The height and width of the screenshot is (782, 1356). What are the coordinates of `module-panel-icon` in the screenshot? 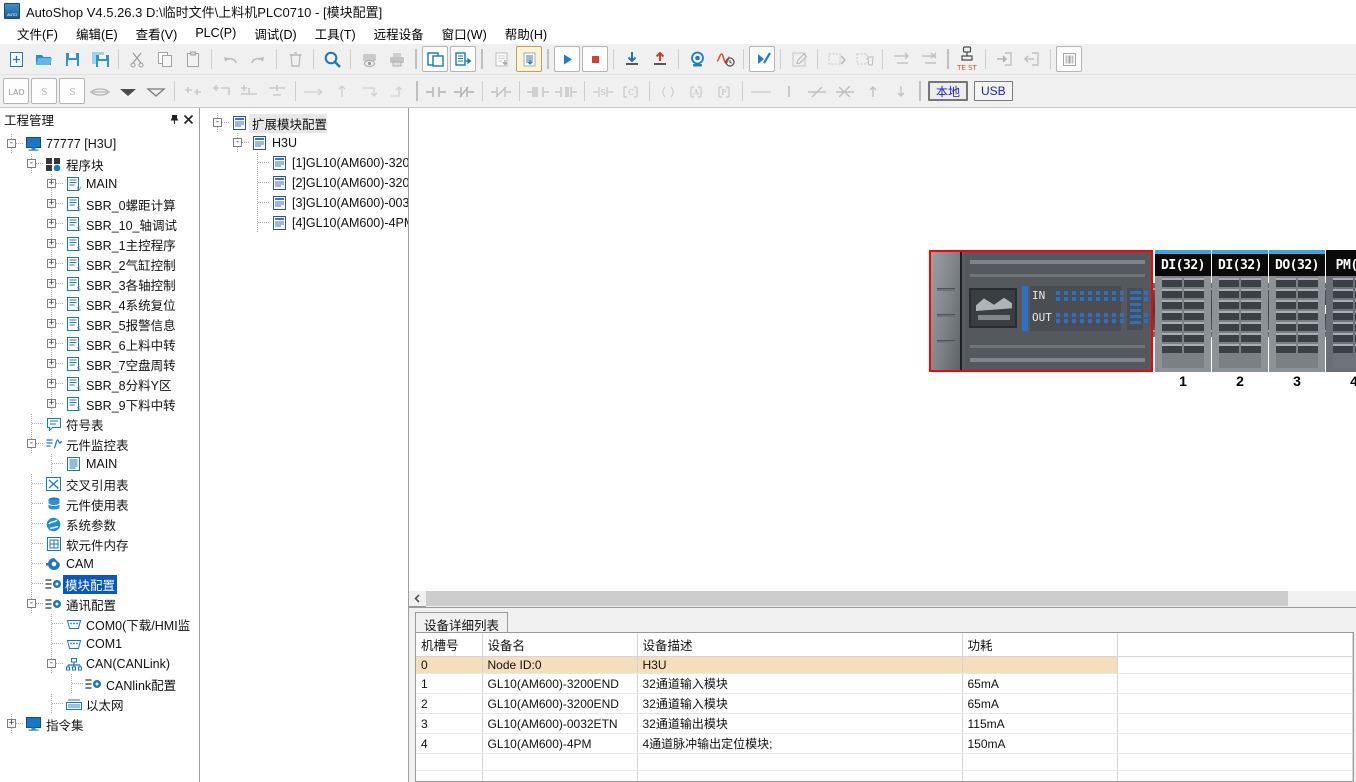 It's located at (1069, 59).